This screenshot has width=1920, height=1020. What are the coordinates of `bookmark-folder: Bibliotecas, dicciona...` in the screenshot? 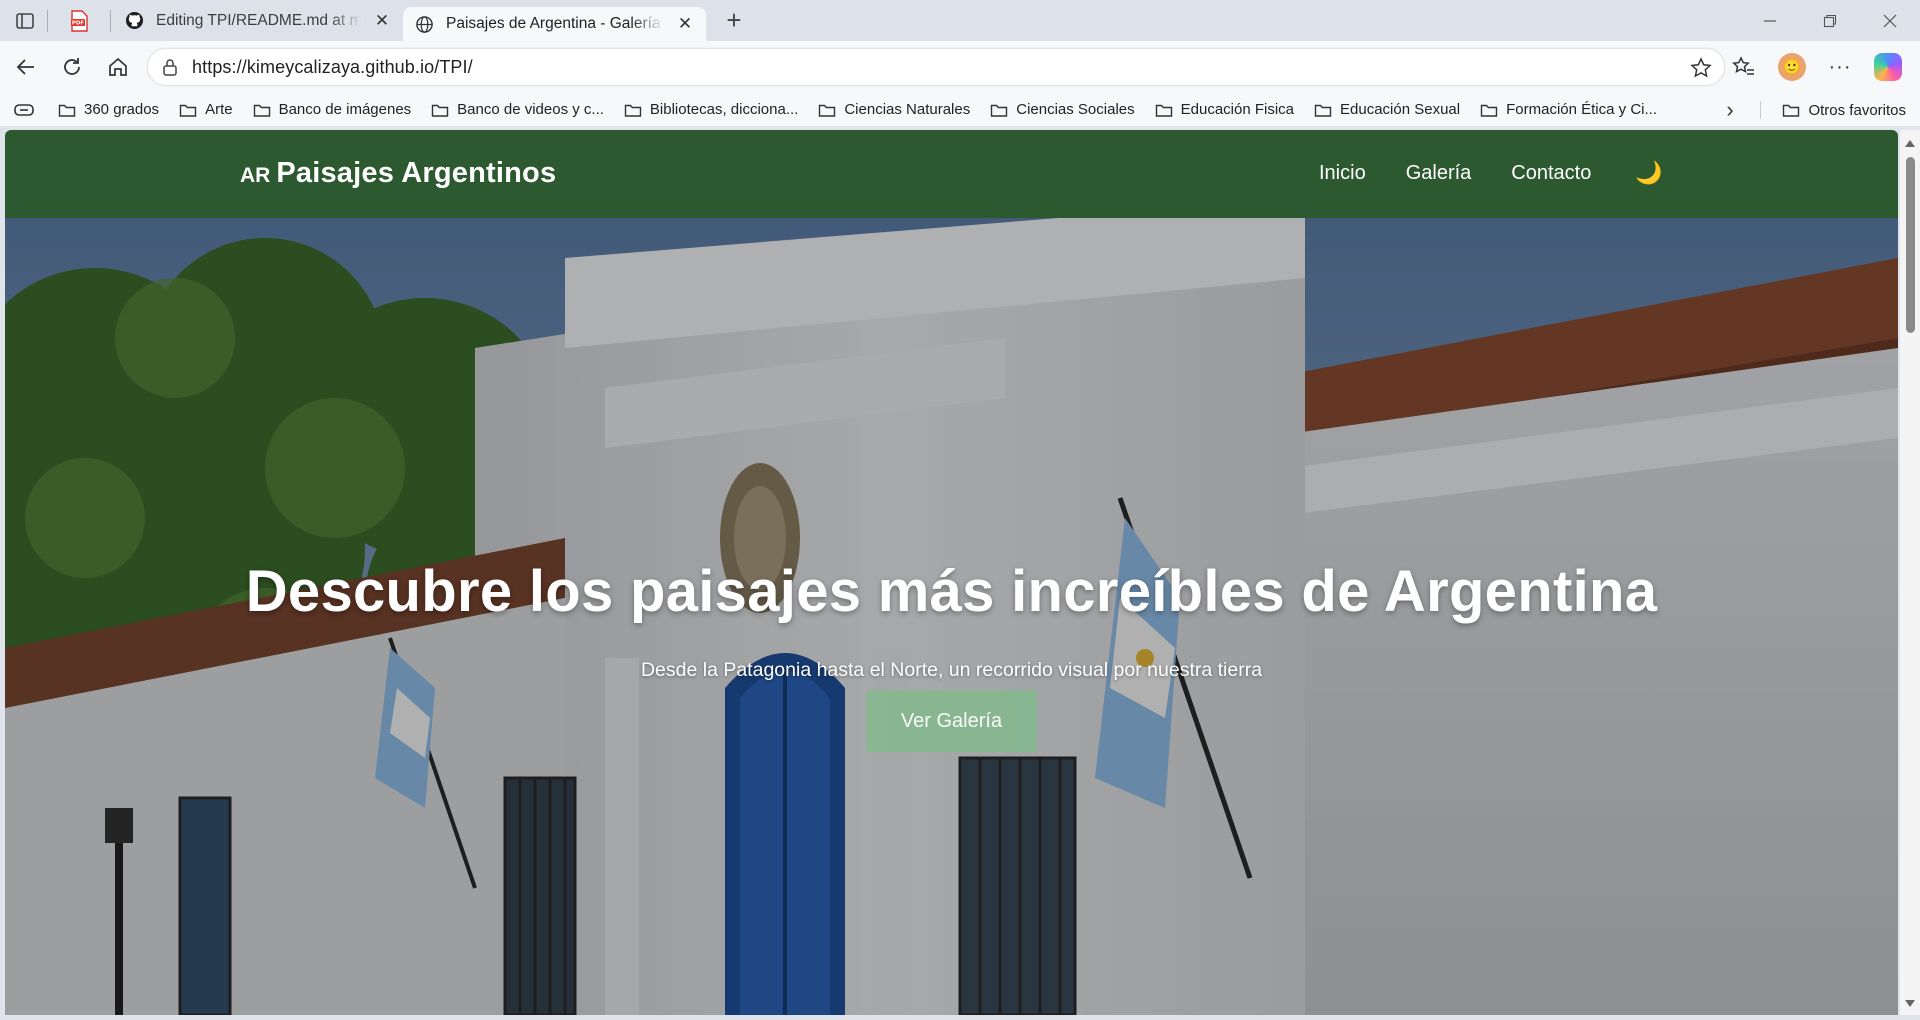 It's located at (711, 110).